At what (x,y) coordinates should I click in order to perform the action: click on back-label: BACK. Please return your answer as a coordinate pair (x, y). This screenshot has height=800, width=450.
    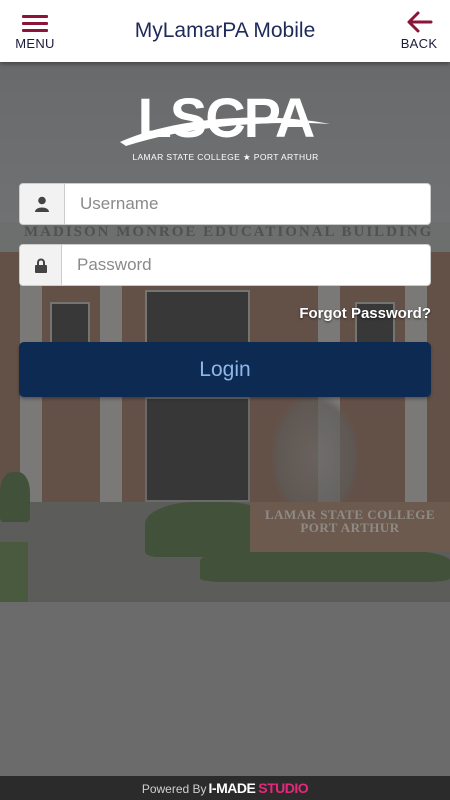
    Looking at the image, I should click on (419, 43).